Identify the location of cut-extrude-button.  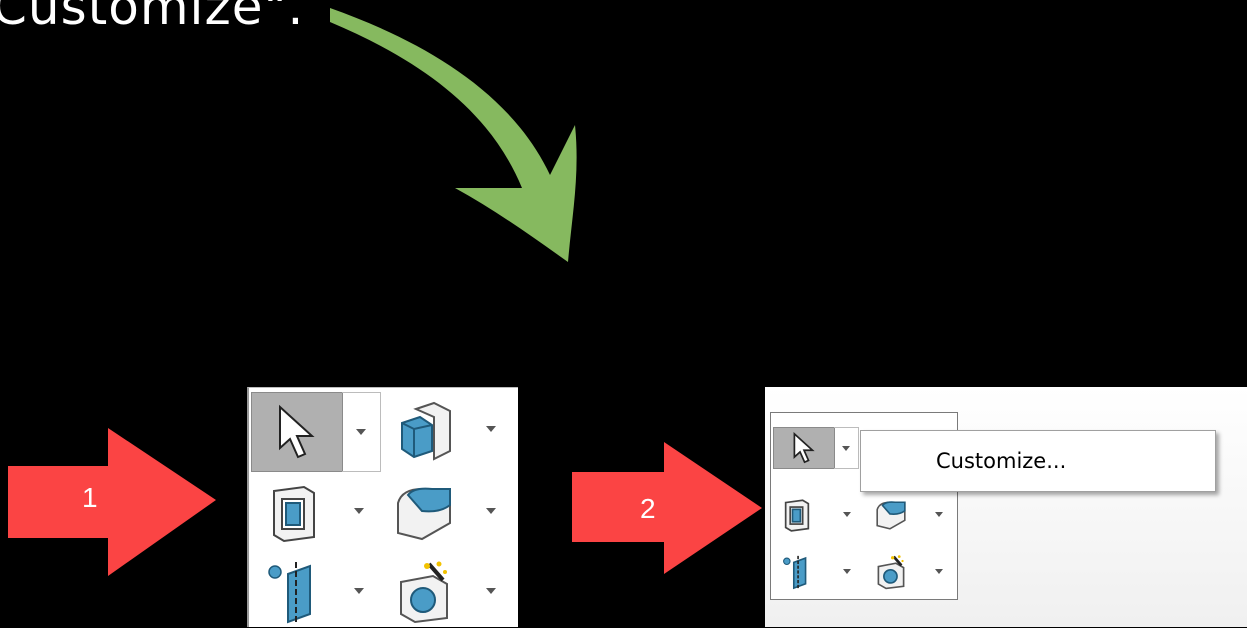
(294, 513).